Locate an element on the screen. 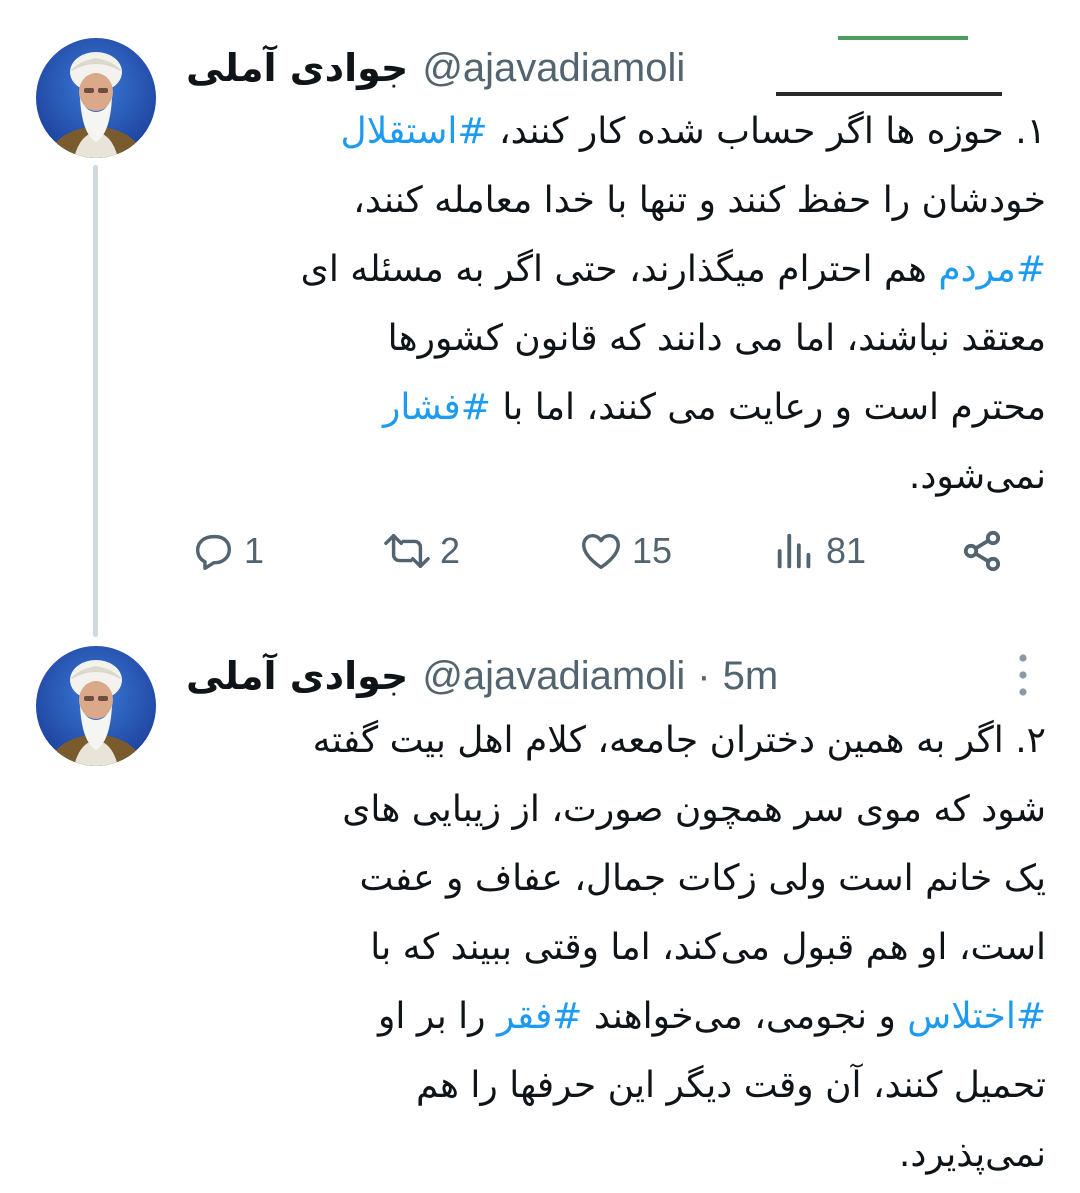 This screenshot has width=1080, height=1193. hashtag-link: #اختلاس is located at coordinates (976, 1016).